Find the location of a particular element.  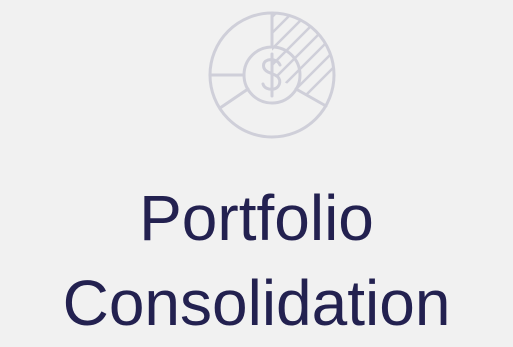

pie-chart-dollar-icon is located at coordinates (272, 75).